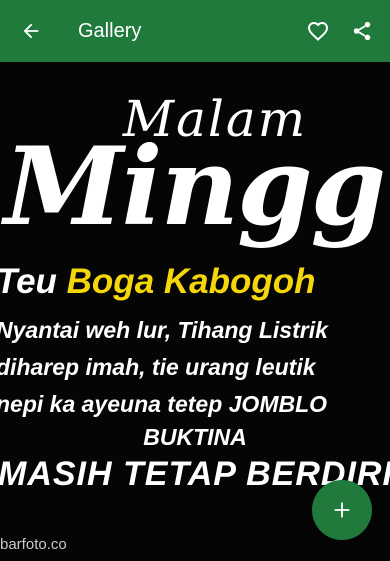  Describe the element at coordinates (158, 367) in the screenshot. I see `image-body-line: diharep imah, tie urang leutik` at that location.